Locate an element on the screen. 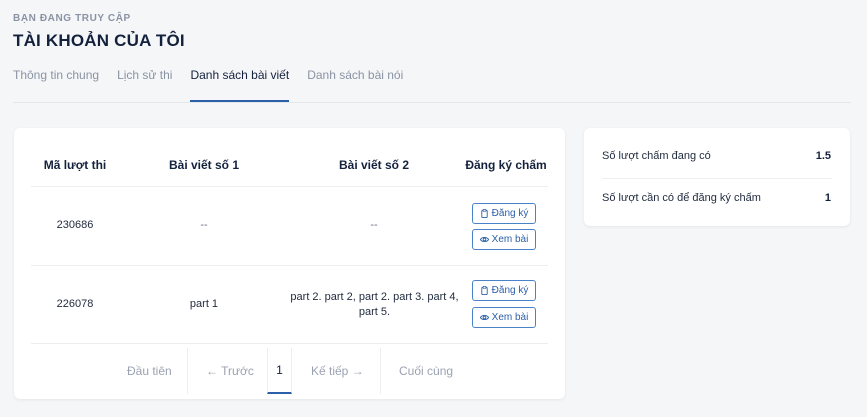 The height and width of the screenshot is (417, 867). tab-writing-list: Danh sách bài viết is located at coordinates (240, 84).